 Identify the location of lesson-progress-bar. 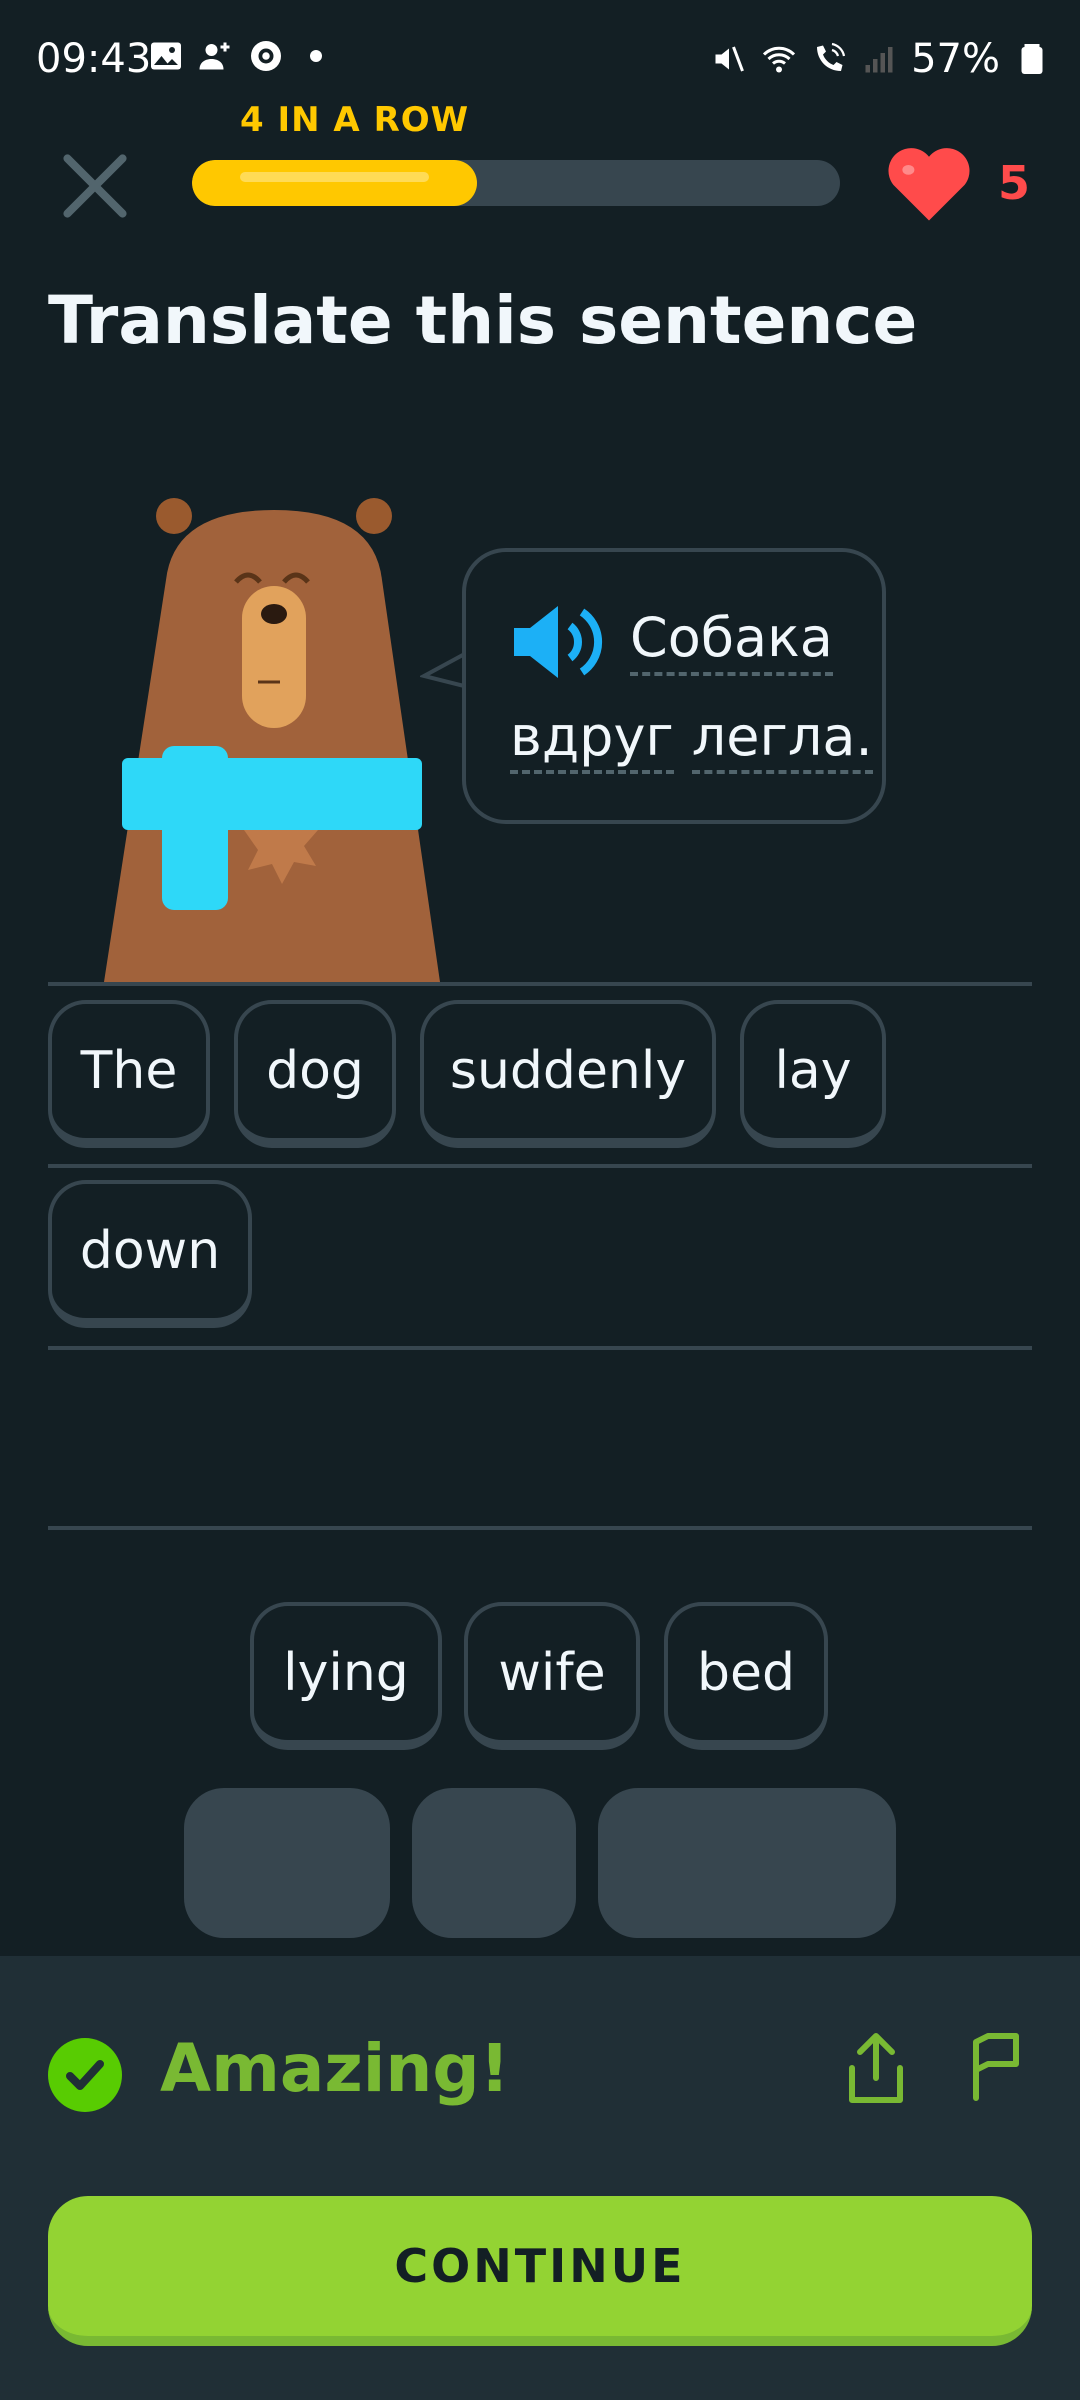
(516, 183).